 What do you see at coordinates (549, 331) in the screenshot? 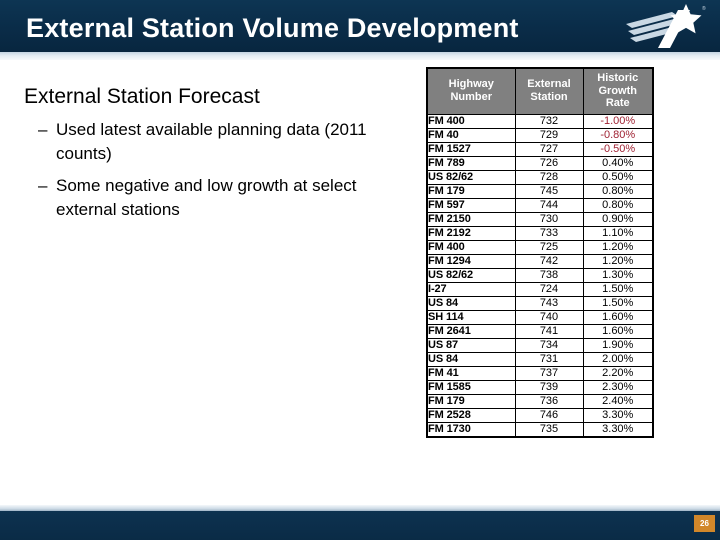
I see `cell-external-station: 741` at bounding box center [549, 331].